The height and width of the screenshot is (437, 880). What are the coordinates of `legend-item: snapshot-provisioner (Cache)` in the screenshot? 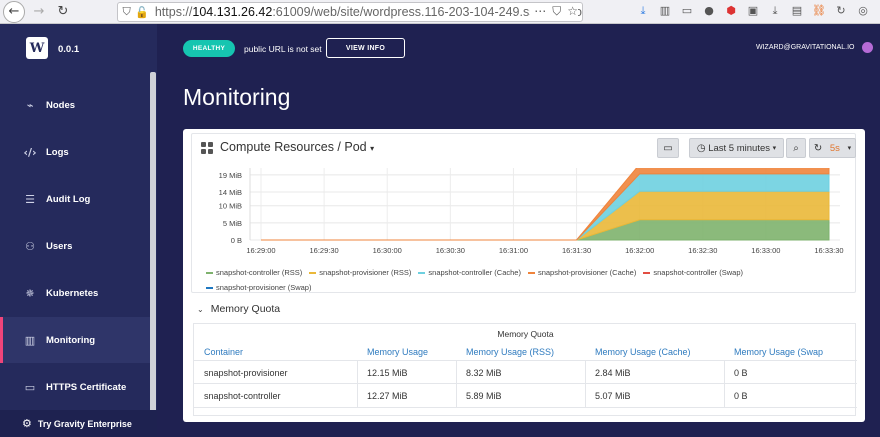 It's located at (582, 273).